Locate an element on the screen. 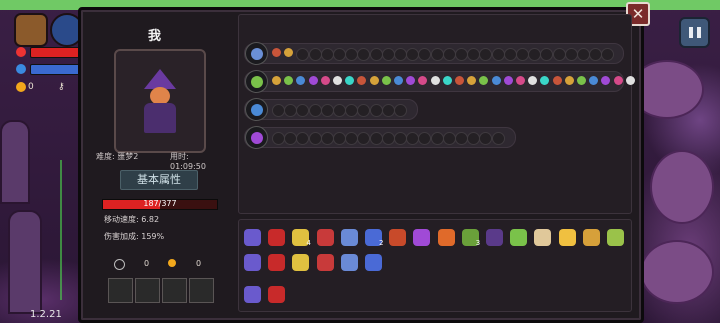 The image size is (720, 323). demon-mask-icon is located at coordinates (325, 237).